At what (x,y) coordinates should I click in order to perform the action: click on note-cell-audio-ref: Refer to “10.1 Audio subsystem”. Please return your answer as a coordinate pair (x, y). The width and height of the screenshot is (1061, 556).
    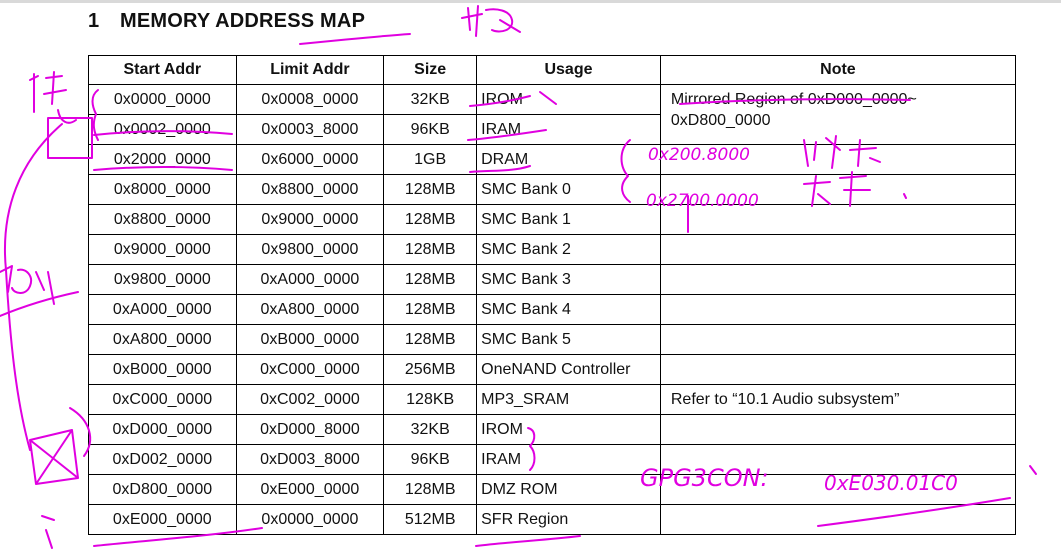
    Looking at the image, I should click on (838, 399).